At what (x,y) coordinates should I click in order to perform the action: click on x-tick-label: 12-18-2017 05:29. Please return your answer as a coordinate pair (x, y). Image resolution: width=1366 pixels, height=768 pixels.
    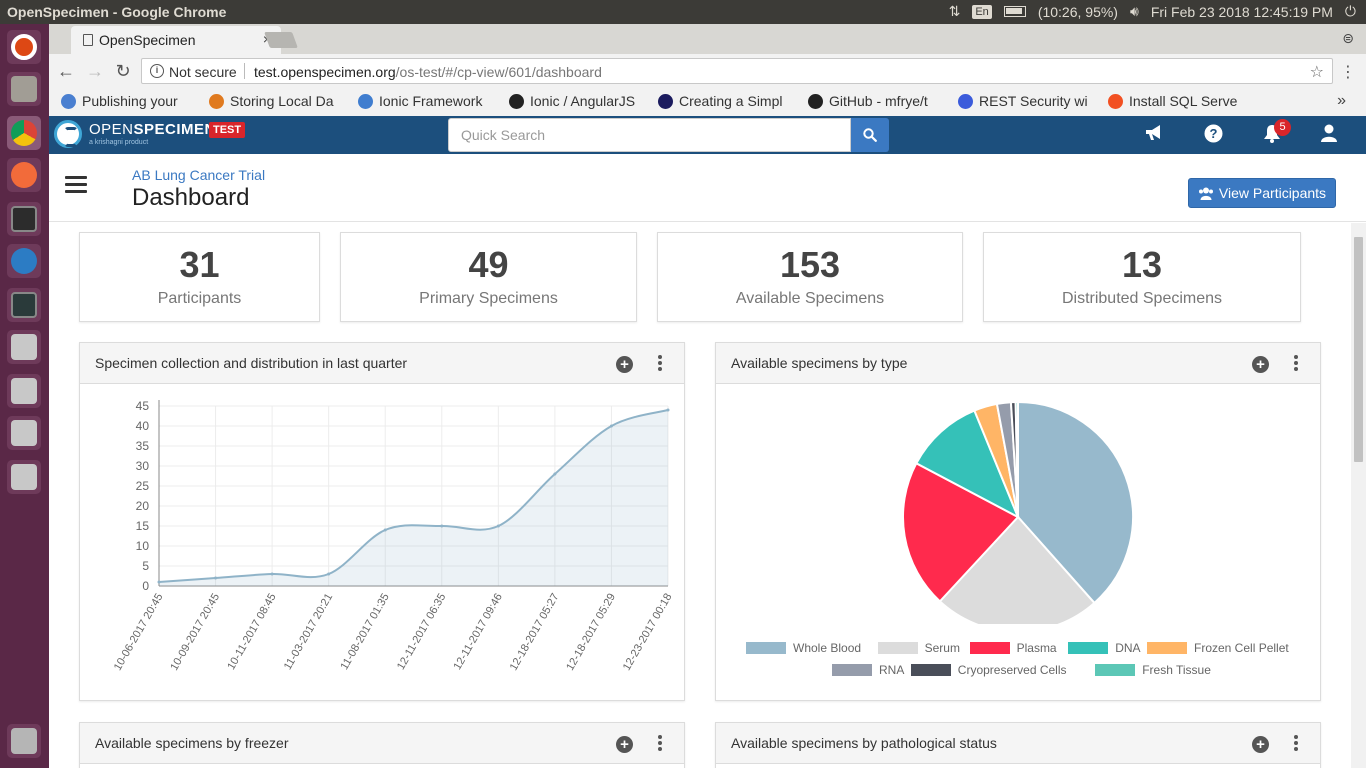
    Looking at the image, I should click on (591, 632).